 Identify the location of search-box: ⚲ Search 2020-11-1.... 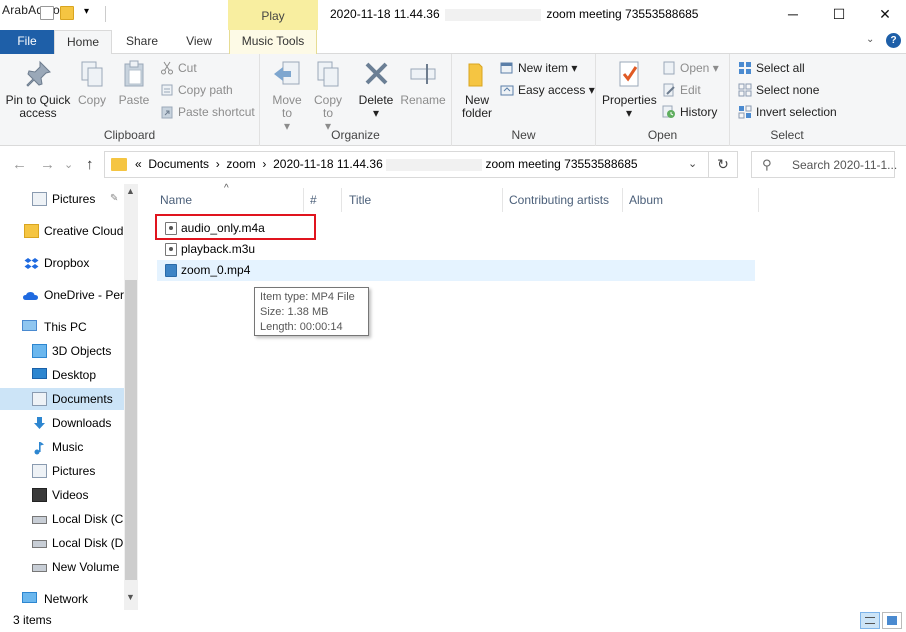
(824, 164).